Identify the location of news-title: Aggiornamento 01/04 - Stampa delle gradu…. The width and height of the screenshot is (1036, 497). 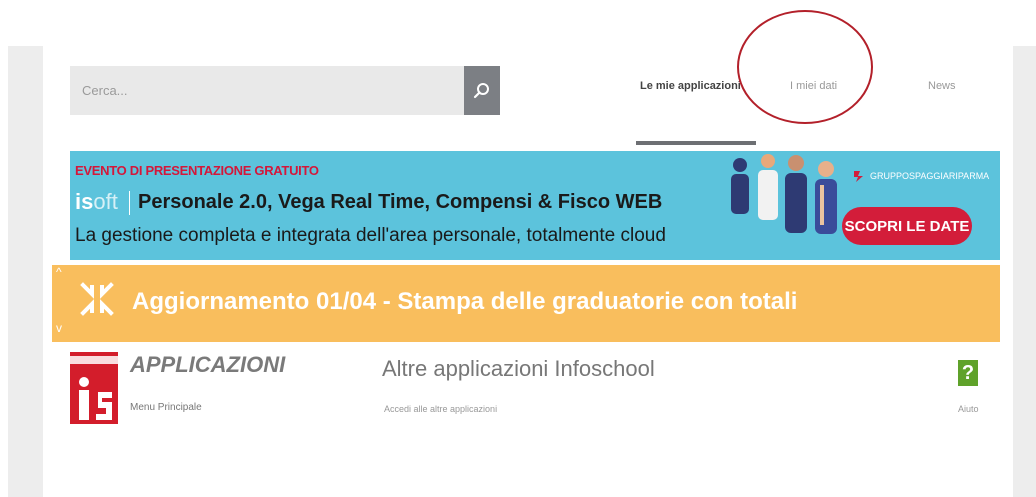
(465, 301).